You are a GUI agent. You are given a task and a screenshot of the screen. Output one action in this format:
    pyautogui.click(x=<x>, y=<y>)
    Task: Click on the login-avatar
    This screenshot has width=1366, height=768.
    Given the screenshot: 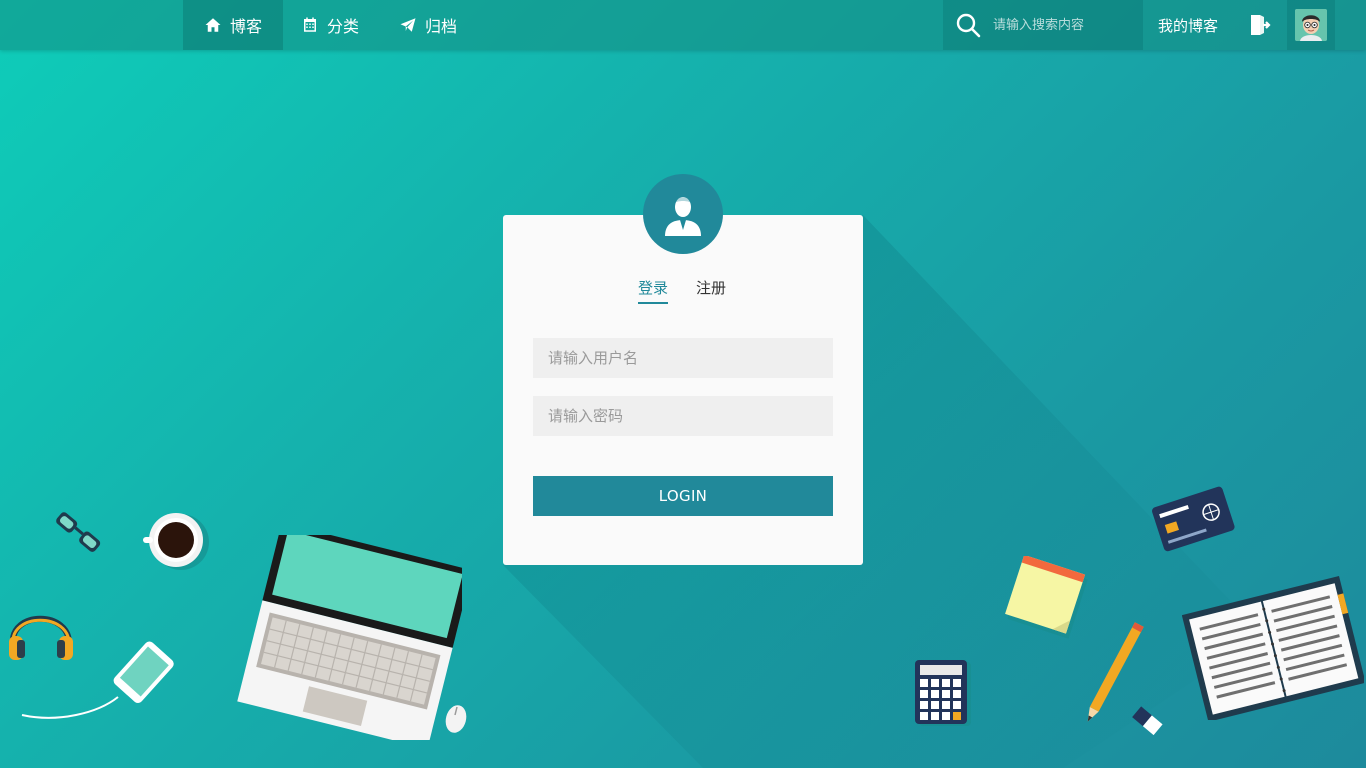 What is the action you would take?
    pyautogui.click(x=683, y=214)
    